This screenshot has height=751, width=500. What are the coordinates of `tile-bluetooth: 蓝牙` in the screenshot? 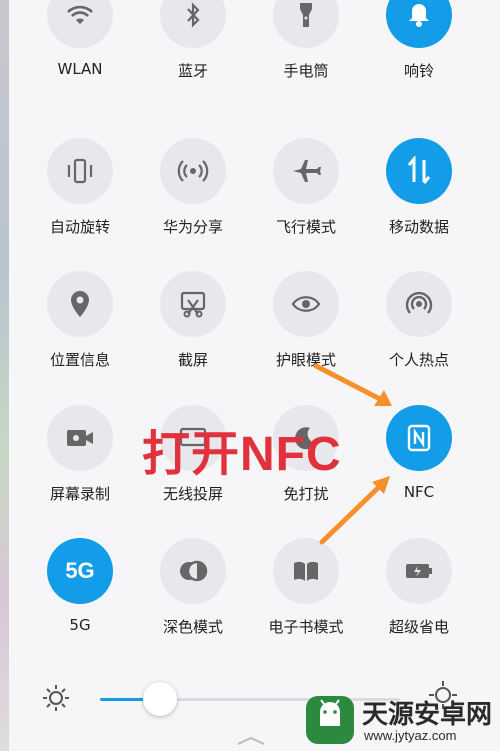 It's located at (193, 40).